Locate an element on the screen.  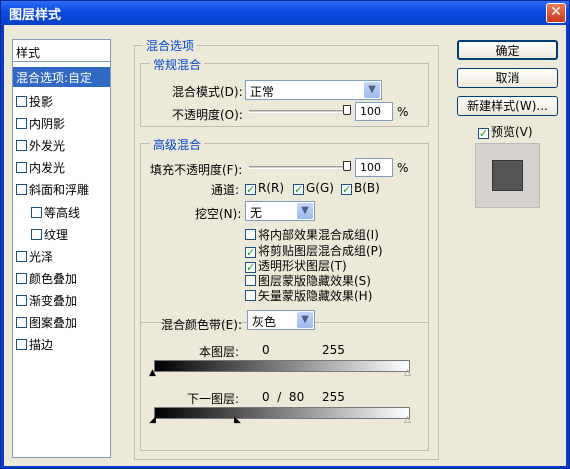
preview-thumbnail is located at coordinates (507, 175).